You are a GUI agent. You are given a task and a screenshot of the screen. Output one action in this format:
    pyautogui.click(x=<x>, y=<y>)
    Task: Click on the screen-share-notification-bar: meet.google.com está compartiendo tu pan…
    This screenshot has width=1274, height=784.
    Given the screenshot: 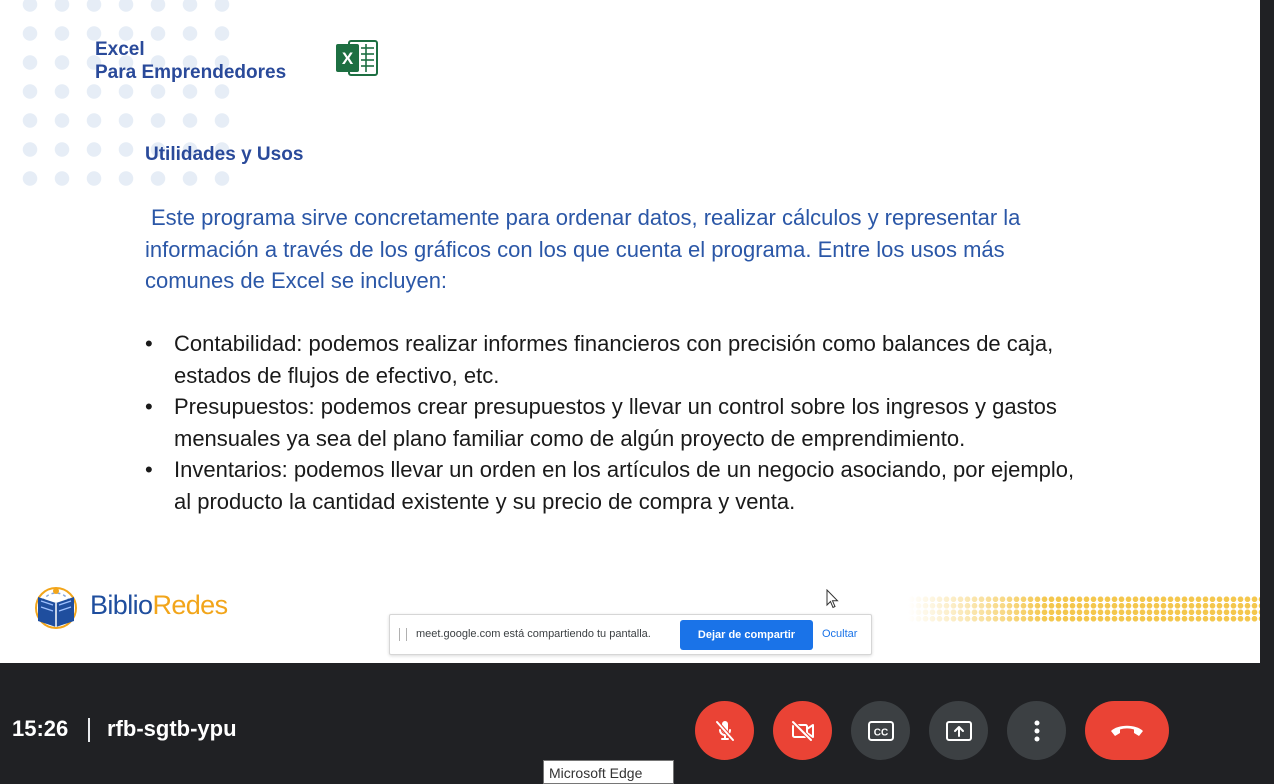 What is the action you would take?
    pyautogui.click(x=630, y=634)
    